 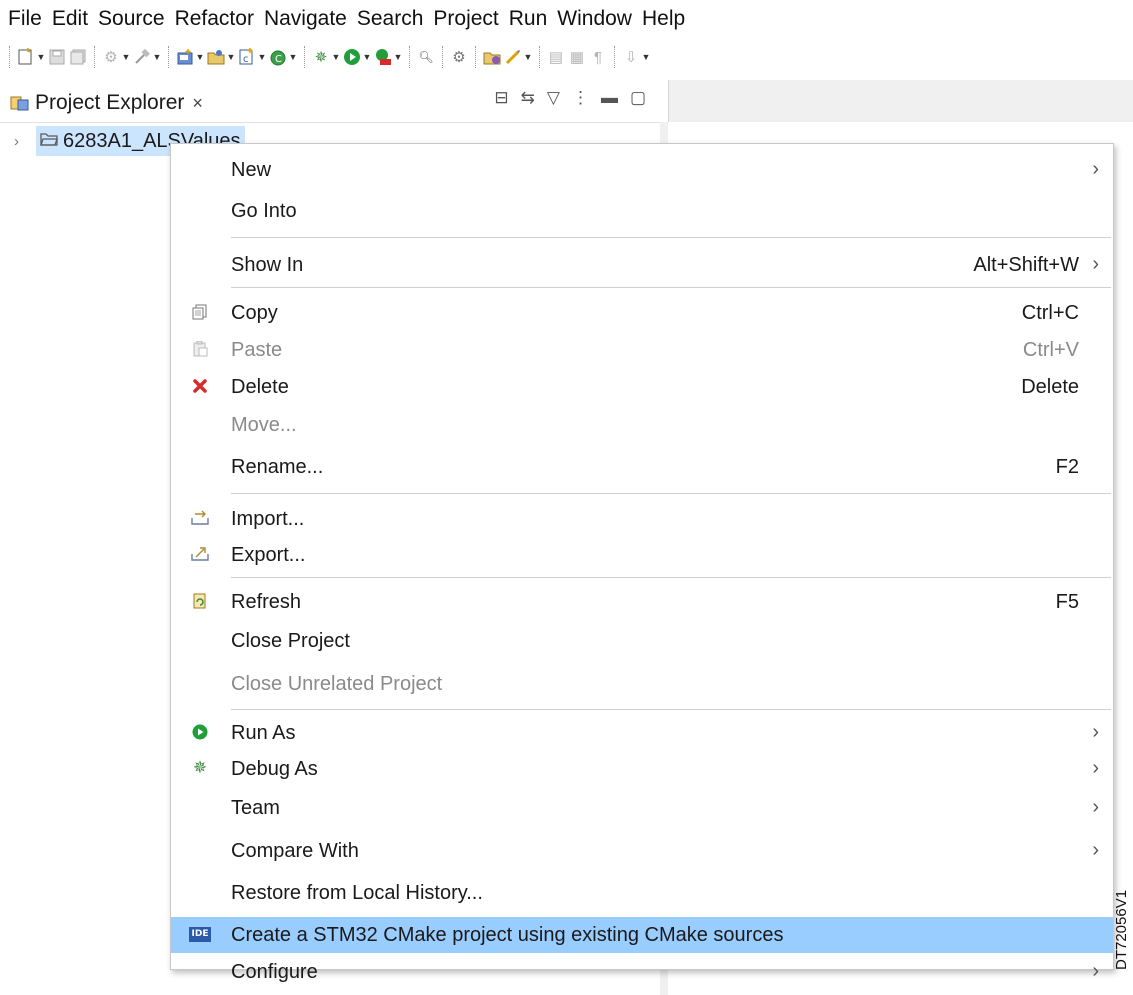 I want to click on menu-item-new: New ›, so click(x=642, y=170).